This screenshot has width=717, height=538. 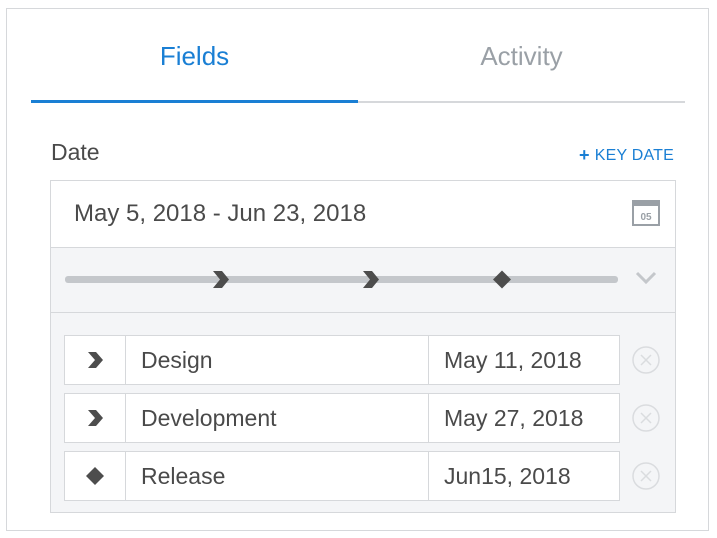 I want to click on milestone-date-field: May 27, 2018, so click(x=523, y=418).